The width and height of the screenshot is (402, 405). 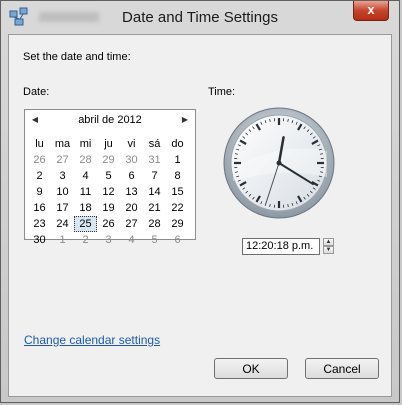 I want to click on calendar-day: 14, so click(x=154, y=192).